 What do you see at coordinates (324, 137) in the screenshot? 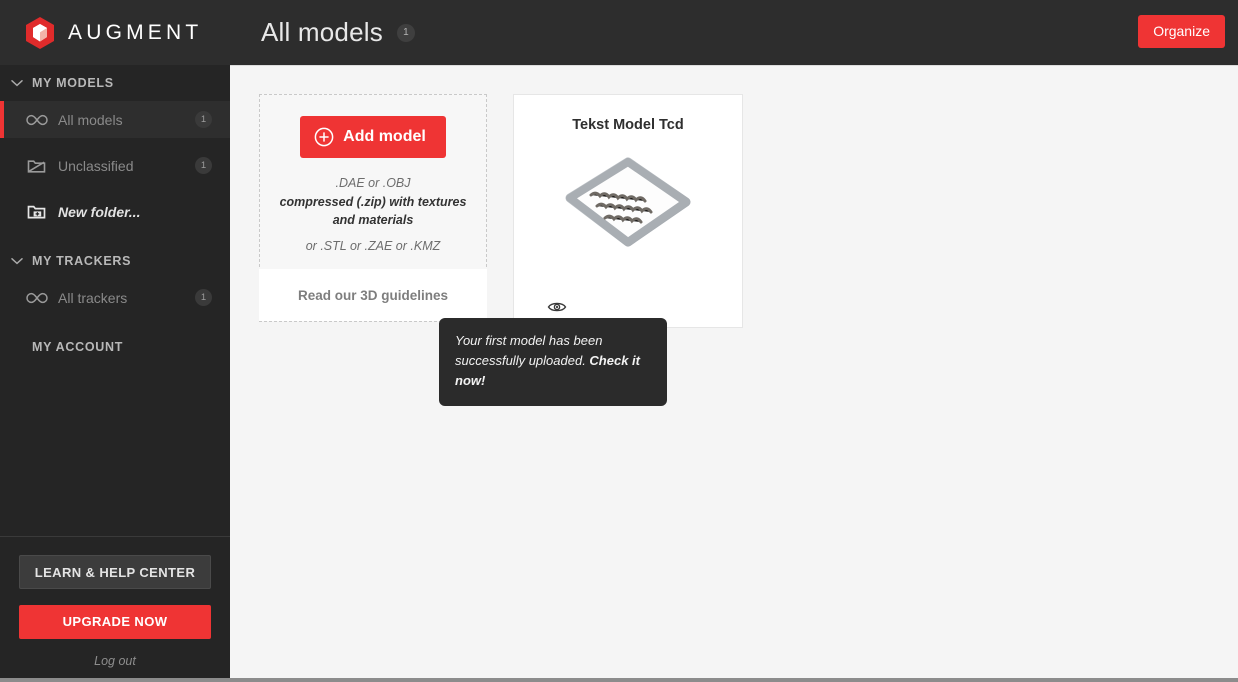
I see `plus-circle-icon` at bounding box center [324, 137].